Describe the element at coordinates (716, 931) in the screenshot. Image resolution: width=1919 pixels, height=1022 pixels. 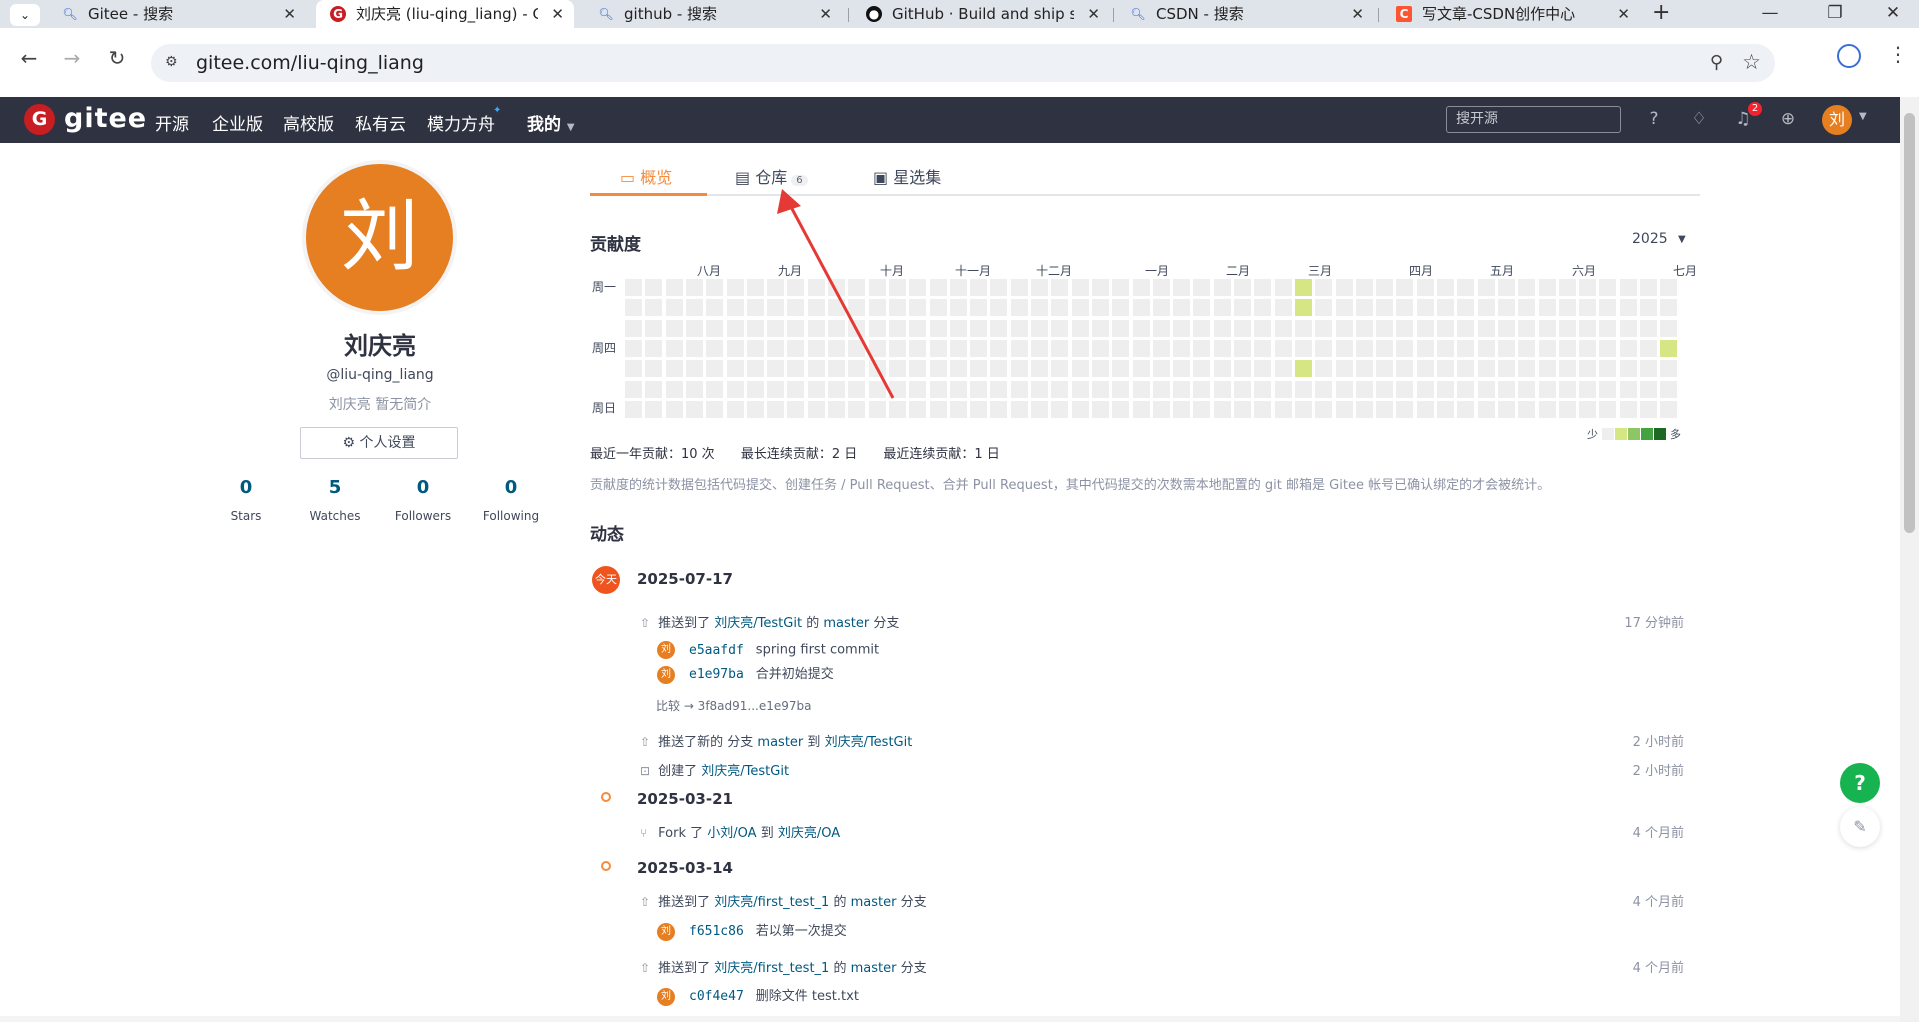
I see `commit-sha-link: f651c86` at that location.